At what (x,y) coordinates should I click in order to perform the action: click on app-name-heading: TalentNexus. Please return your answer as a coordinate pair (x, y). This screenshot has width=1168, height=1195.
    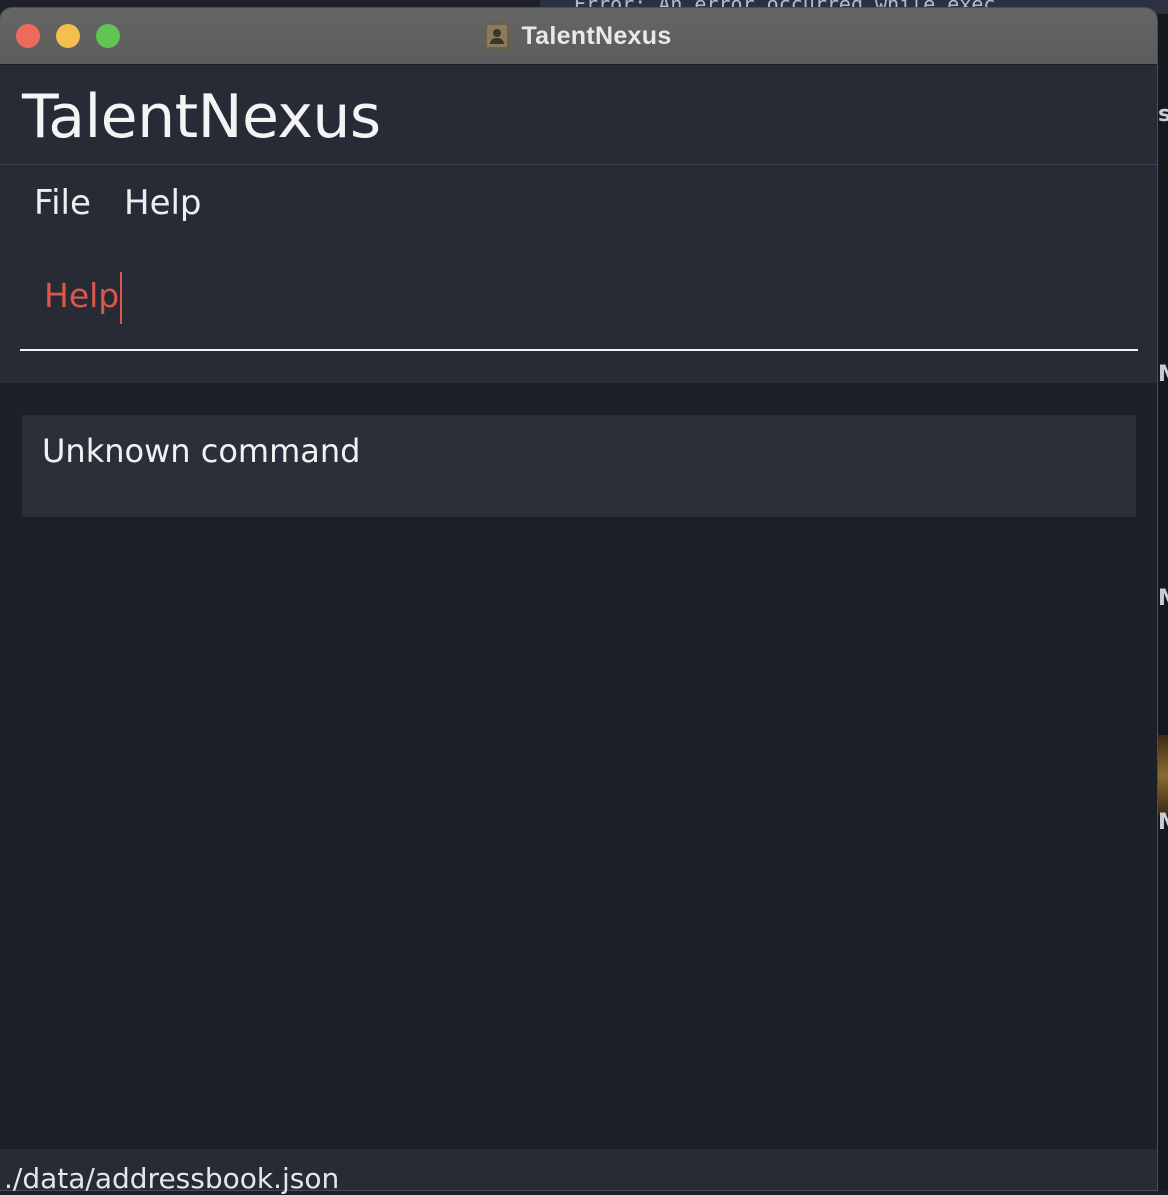
    Looking at the image, I should click on (201, 117).